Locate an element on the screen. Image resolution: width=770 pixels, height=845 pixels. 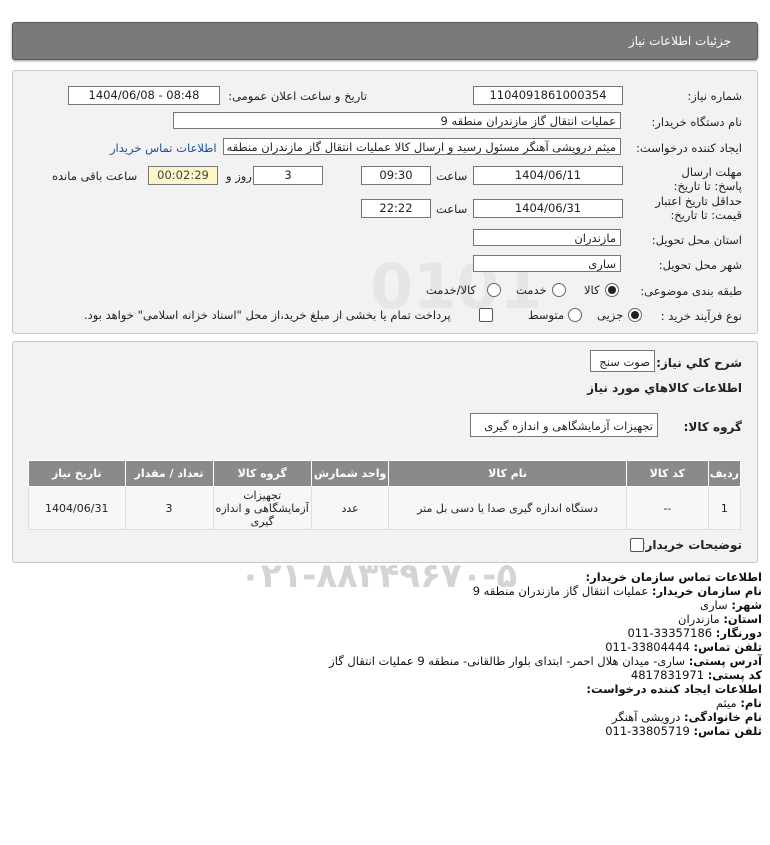
creator-label: ایجاد کننده درخواست: is located at coordinates (689, 148).